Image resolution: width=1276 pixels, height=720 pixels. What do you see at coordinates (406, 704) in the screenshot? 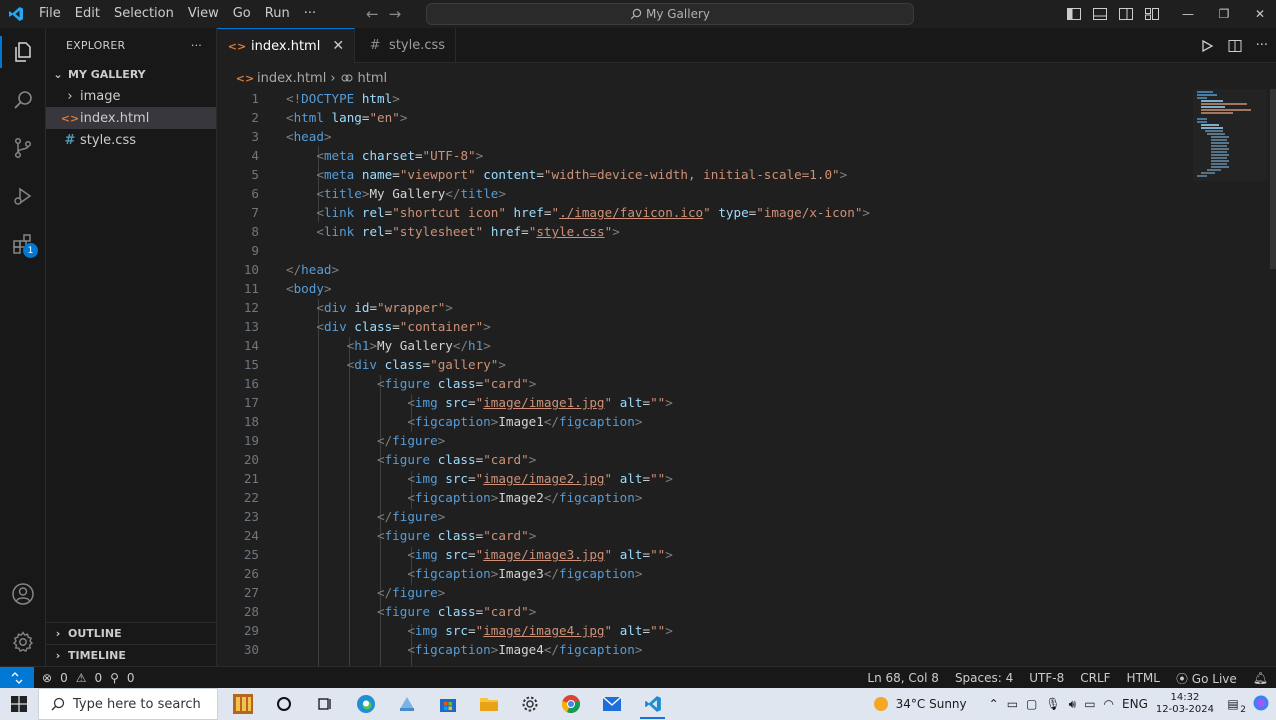
I see `photos-icon` at bounding box center [406, 704].